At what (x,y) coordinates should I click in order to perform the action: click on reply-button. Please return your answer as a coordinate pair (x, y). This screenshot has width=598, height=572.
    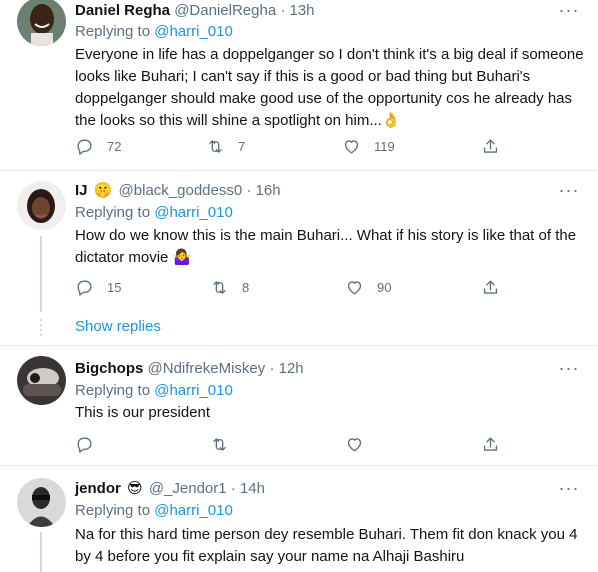
    Looking at the image, I should click on (91, 444).